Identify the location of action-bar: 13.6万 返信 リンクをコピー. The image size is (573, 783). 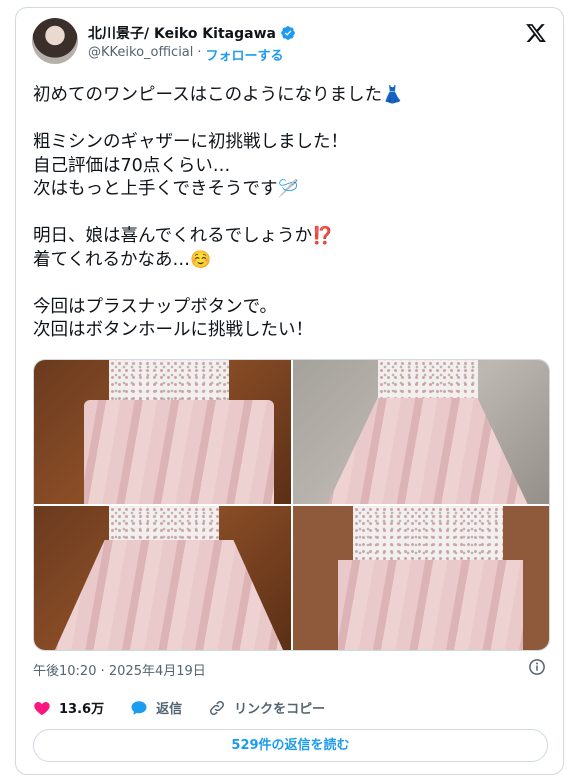
(192, 707).